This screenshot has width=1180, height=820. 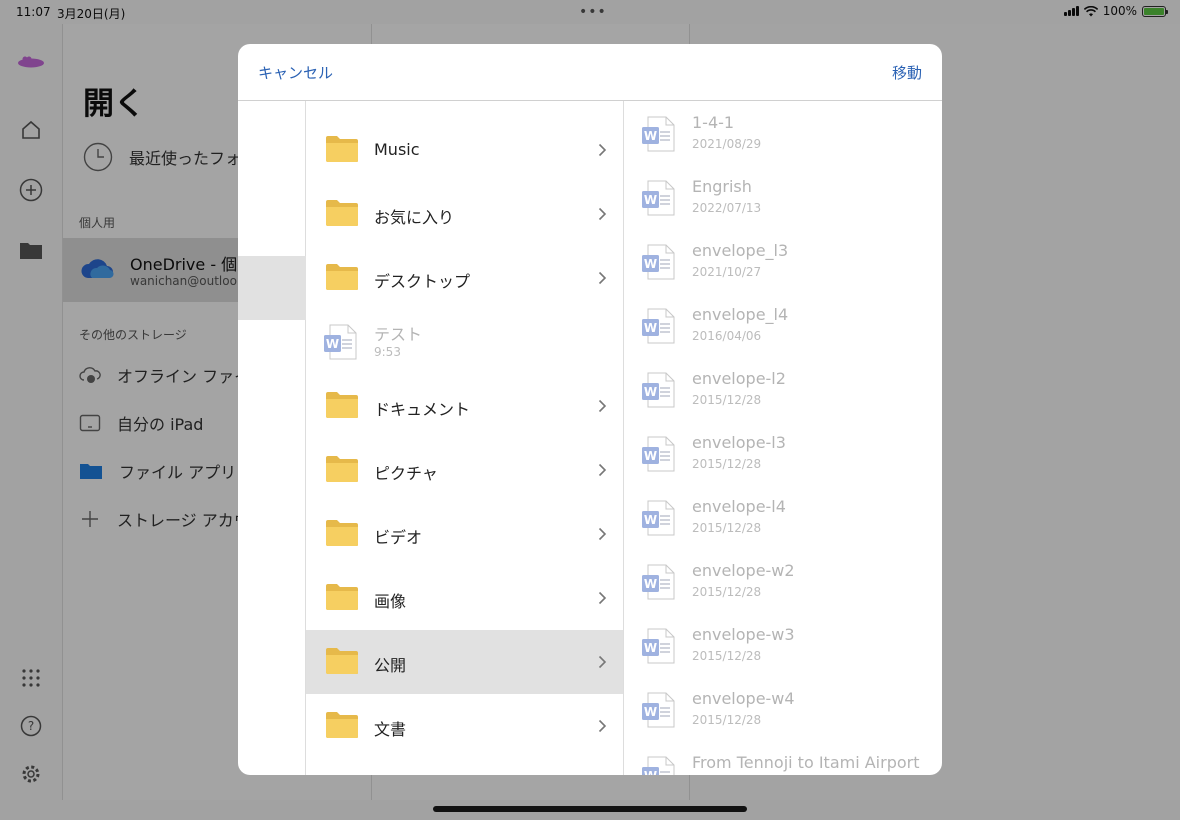 I want to click on folder-row: 公開, so click(x=464, y=662).